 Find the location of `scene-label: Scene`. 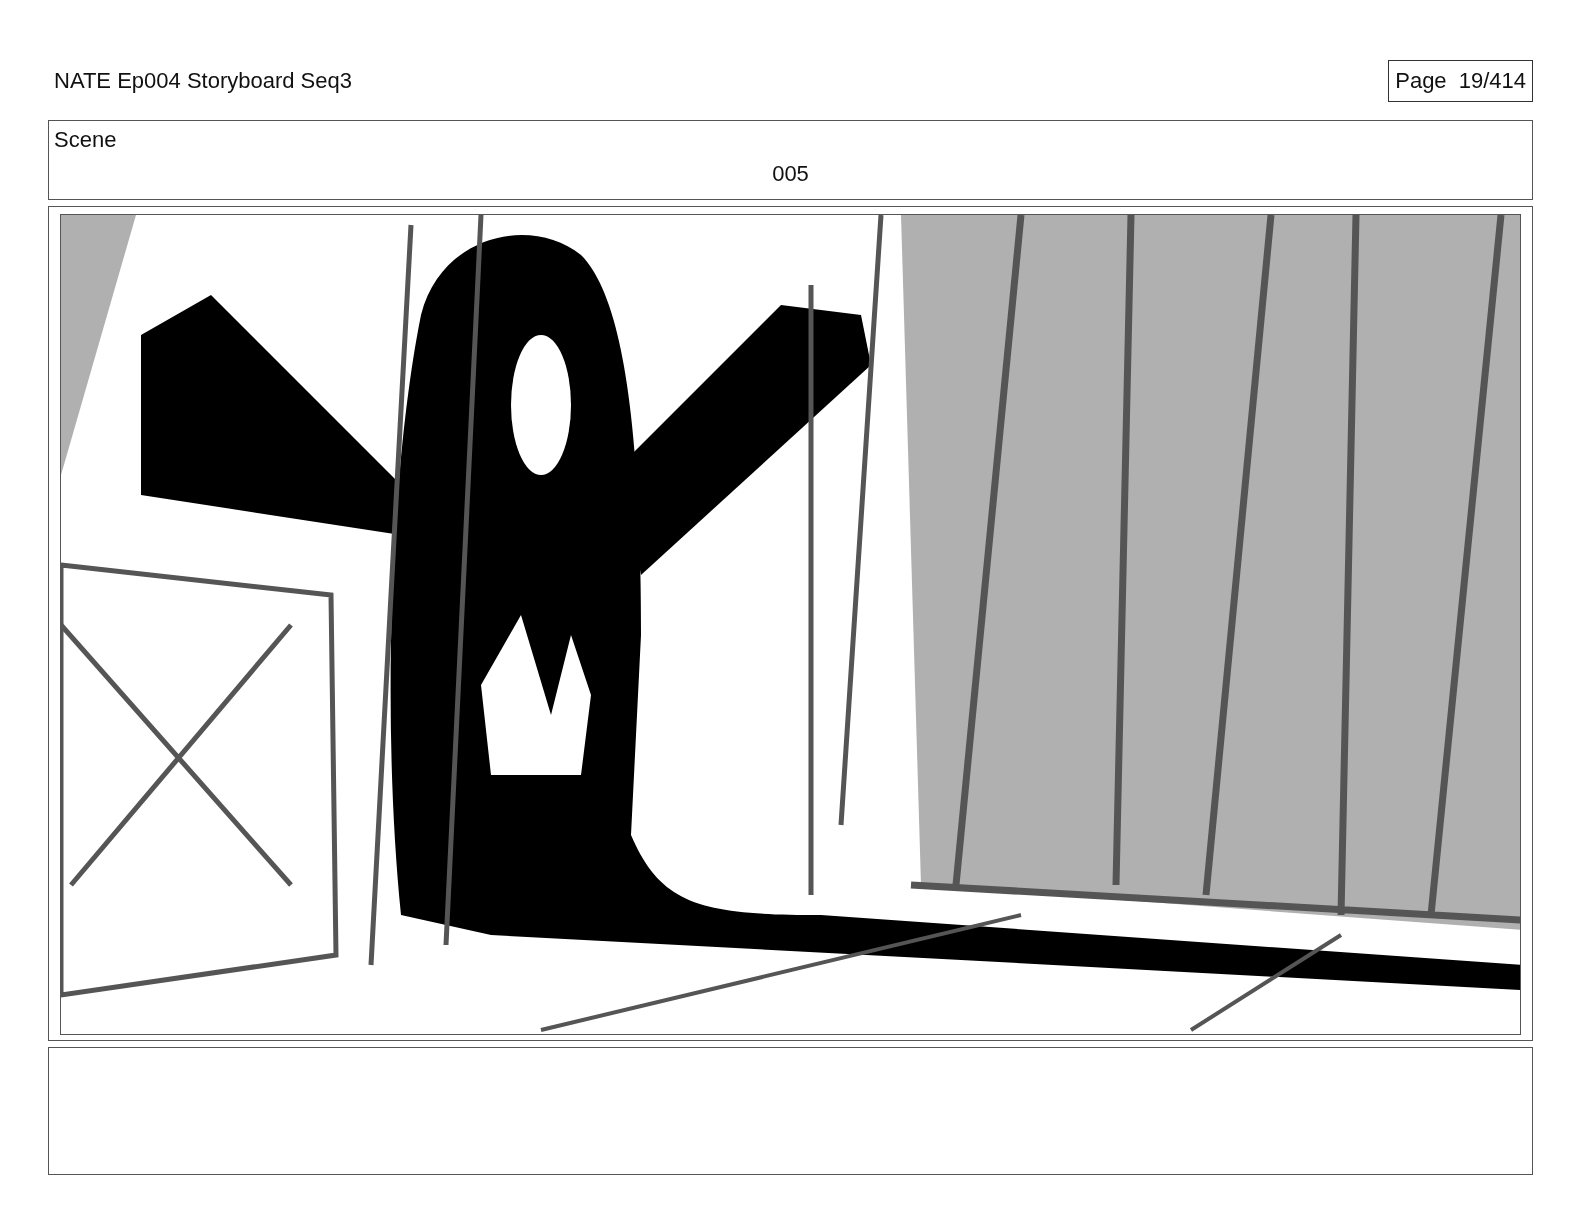

scene-label: Scene is located at coordinates (85, 140).